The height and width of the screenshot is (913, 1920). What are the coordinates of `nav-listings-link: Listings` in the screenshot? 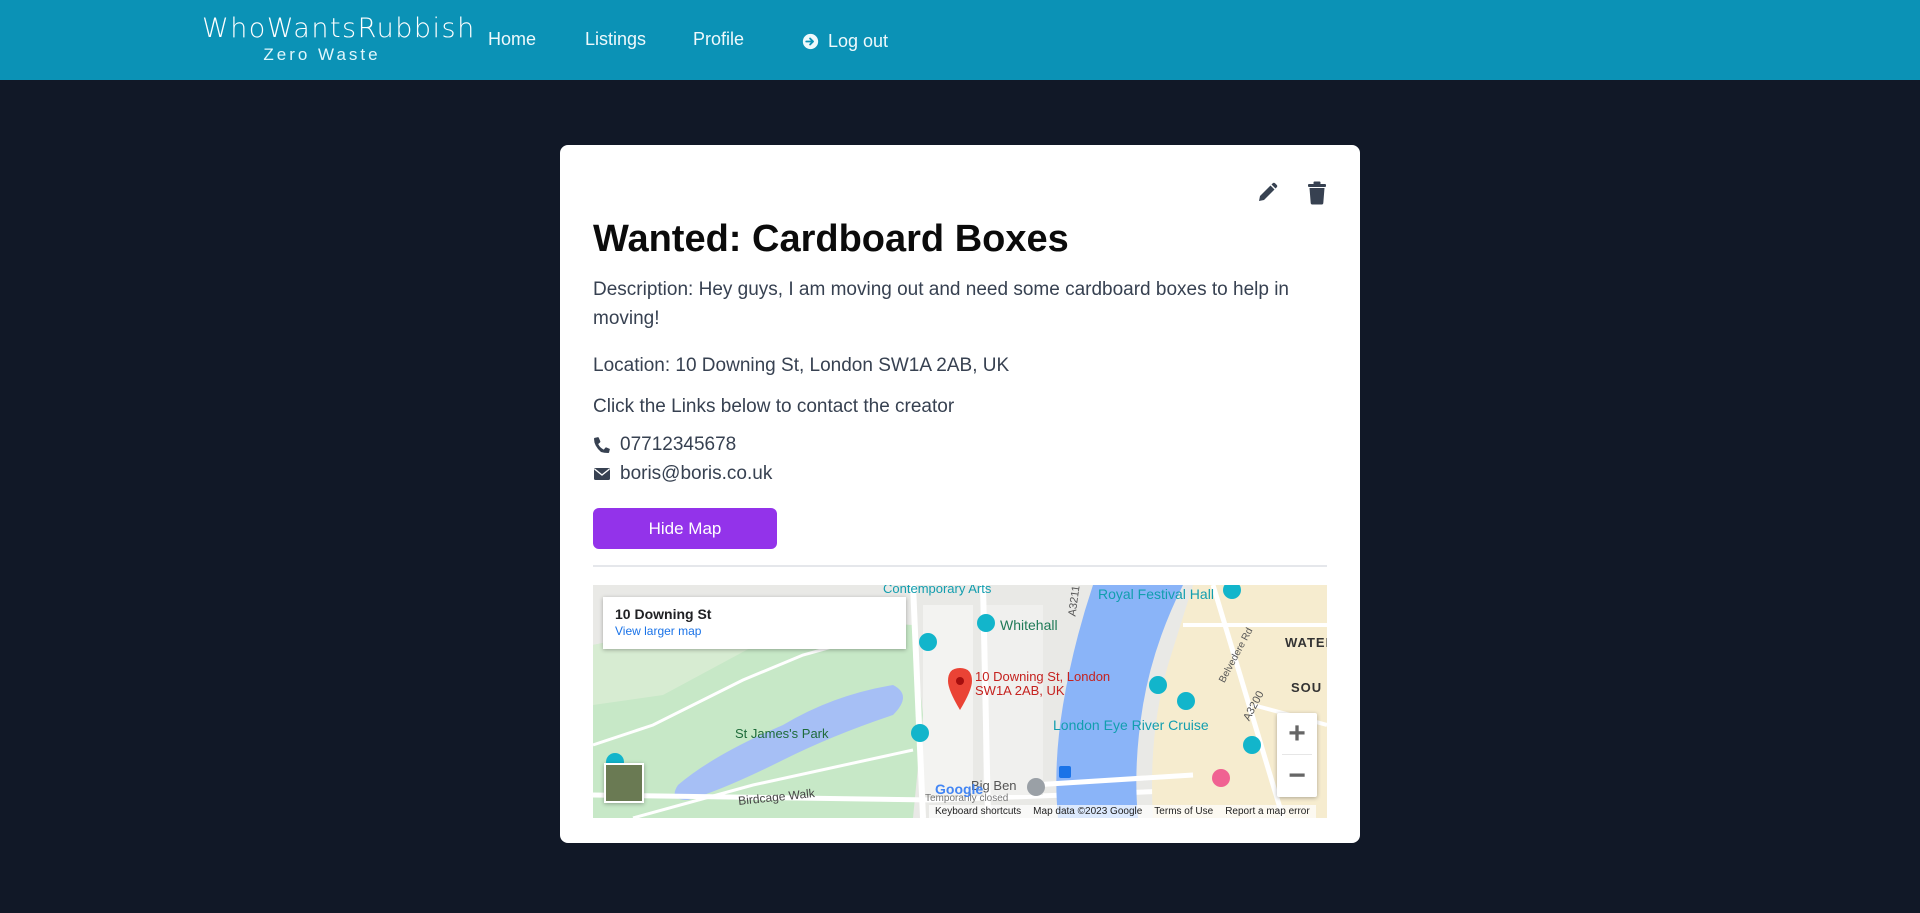 It's located at (615, 39).